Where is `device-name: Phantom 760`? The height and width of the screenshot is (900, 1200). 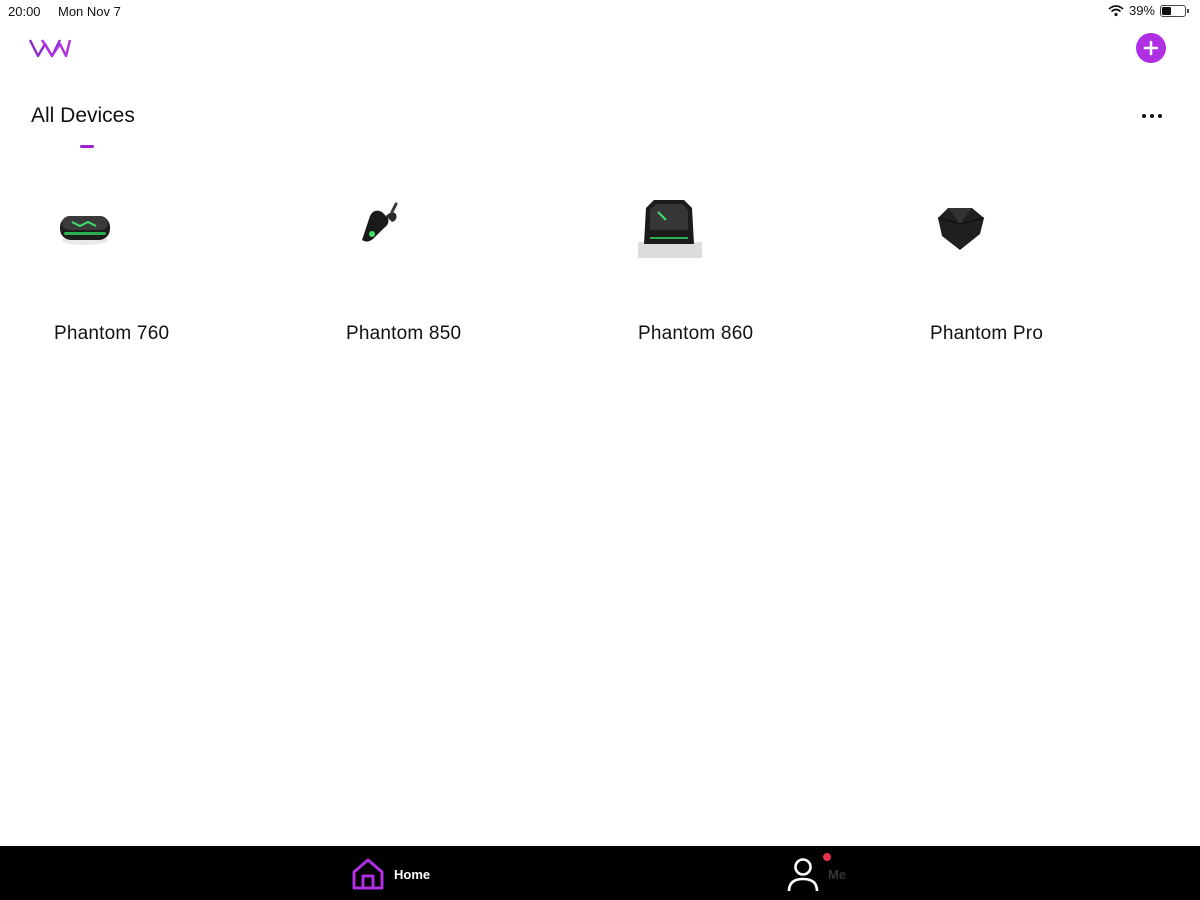
device-name: Phantom 760 is located at coordinates (112, 333).